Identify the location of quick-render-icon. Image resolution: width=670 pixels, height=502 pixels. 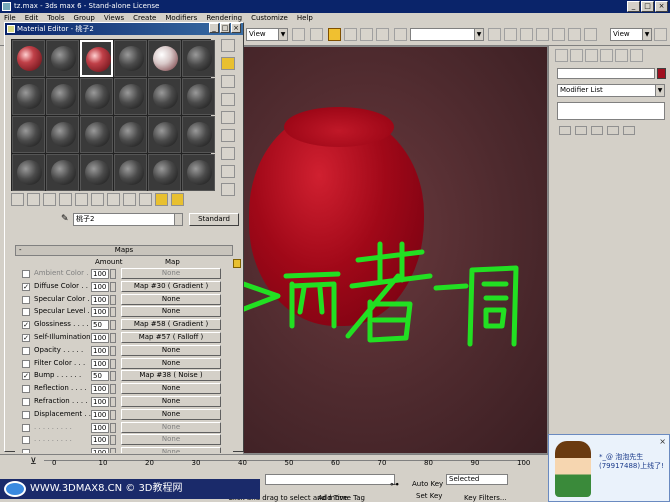
(660, 34).